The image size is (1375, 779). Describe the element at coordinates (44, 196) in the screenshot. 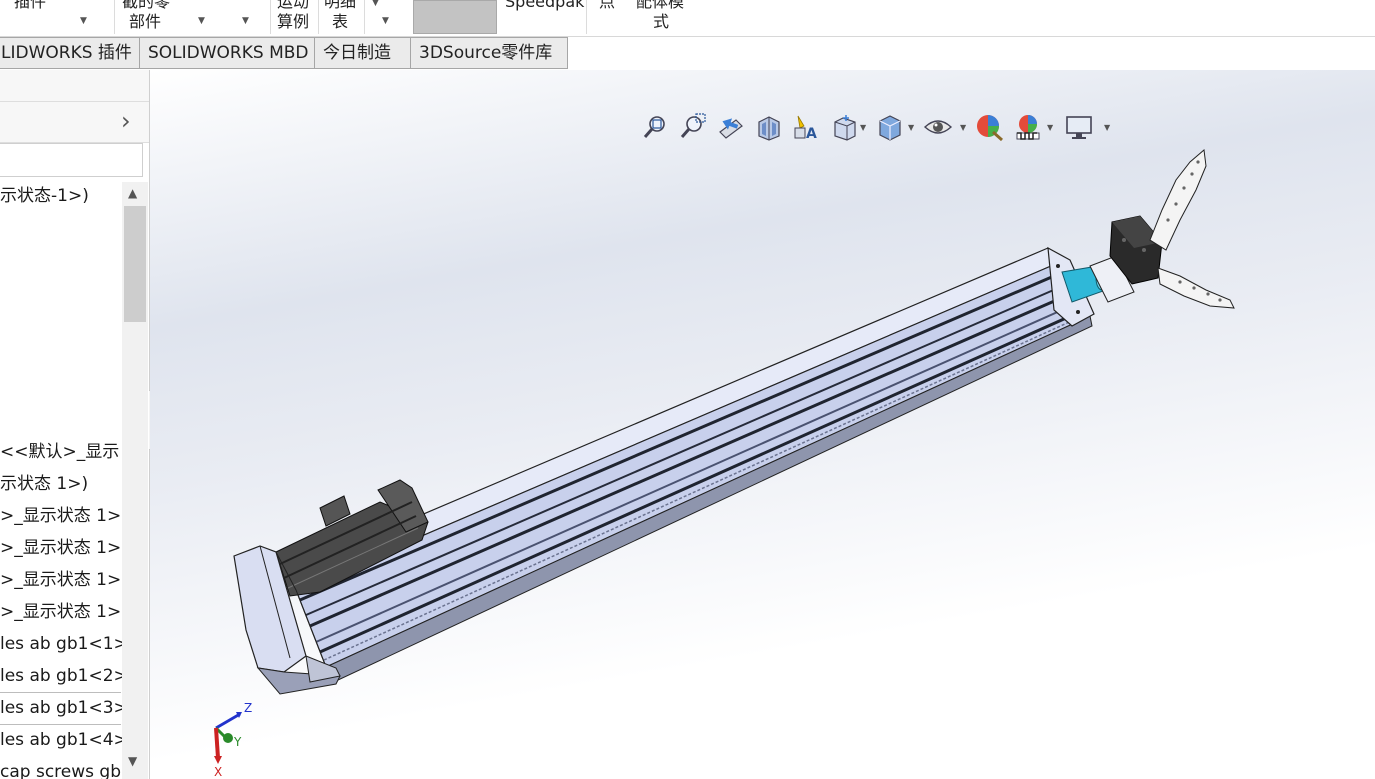

I see `tree-item: 示状态-1>)` at that location.